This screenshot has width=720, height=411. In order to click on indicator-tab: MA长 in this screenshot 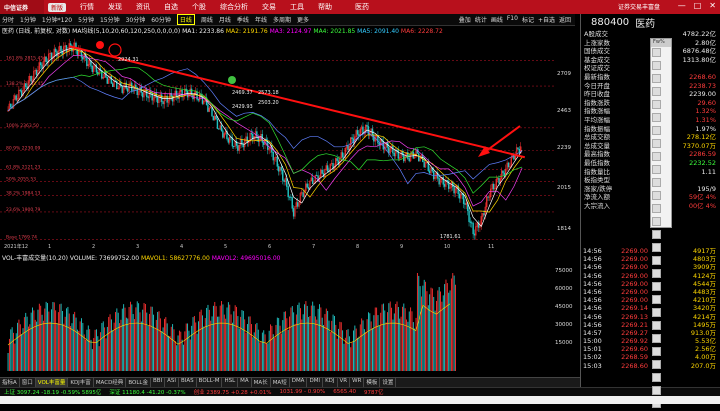, I will do `click(261, 382)`.